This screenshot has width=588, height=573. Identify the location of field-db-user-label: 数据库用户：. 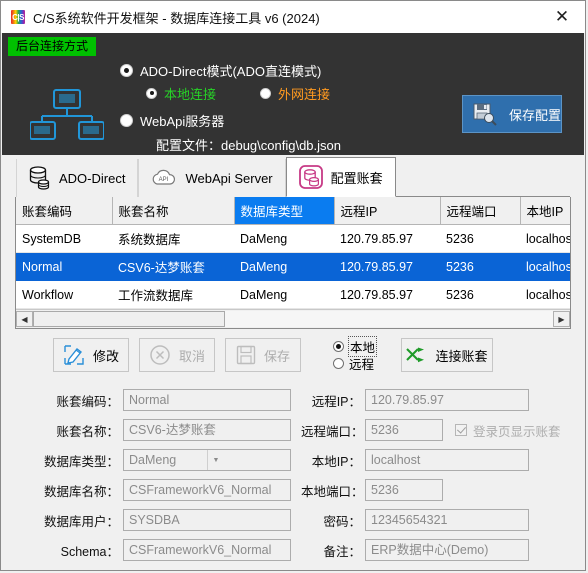
(81, 521).